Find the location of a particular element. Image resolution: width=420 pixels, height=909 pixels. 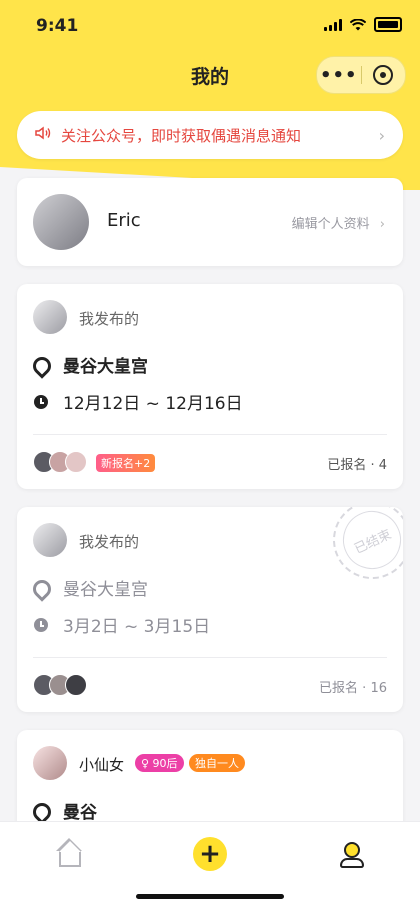

solo-tag: 独自一人 is located at coordinates (217, 763).